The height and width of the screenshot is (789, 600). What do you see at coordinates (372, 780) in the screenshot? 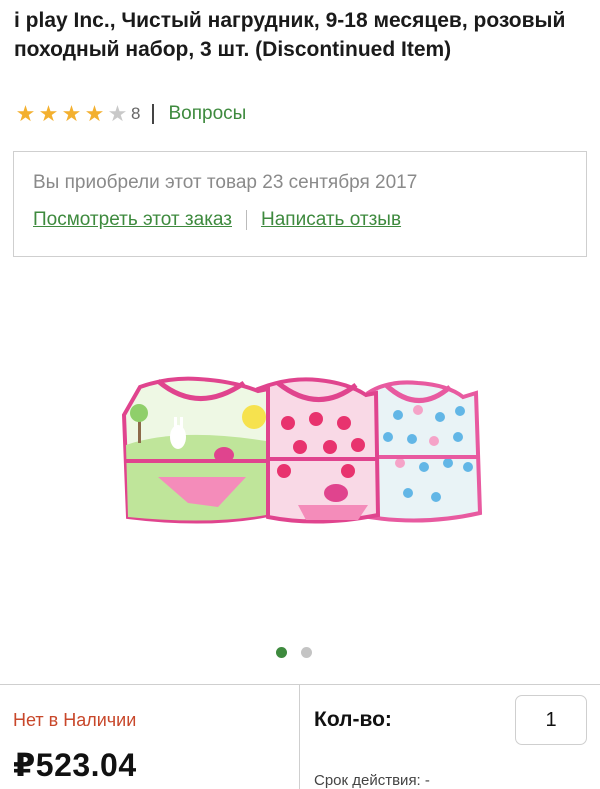
I see `expiry-label: Срок действия: -` at bounding box center [372, 780].